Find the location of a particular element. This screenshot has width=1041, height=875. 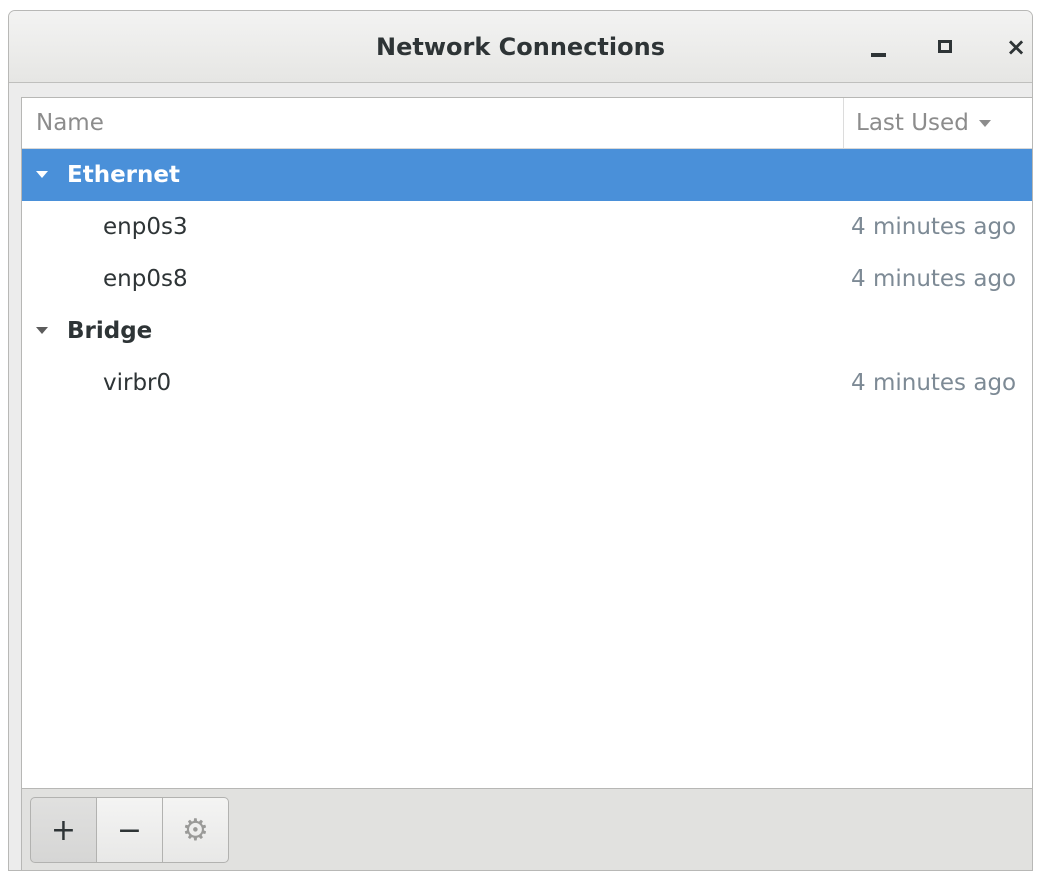

gear-icon: ⚙ is located at coordinates (195, 830).